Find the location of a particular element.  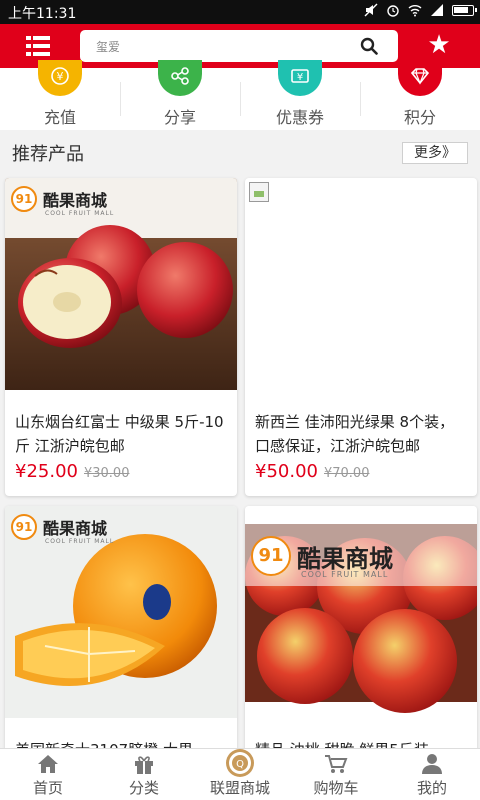

search-placeholder: 玺爱 is located at coordinates (108, 47).